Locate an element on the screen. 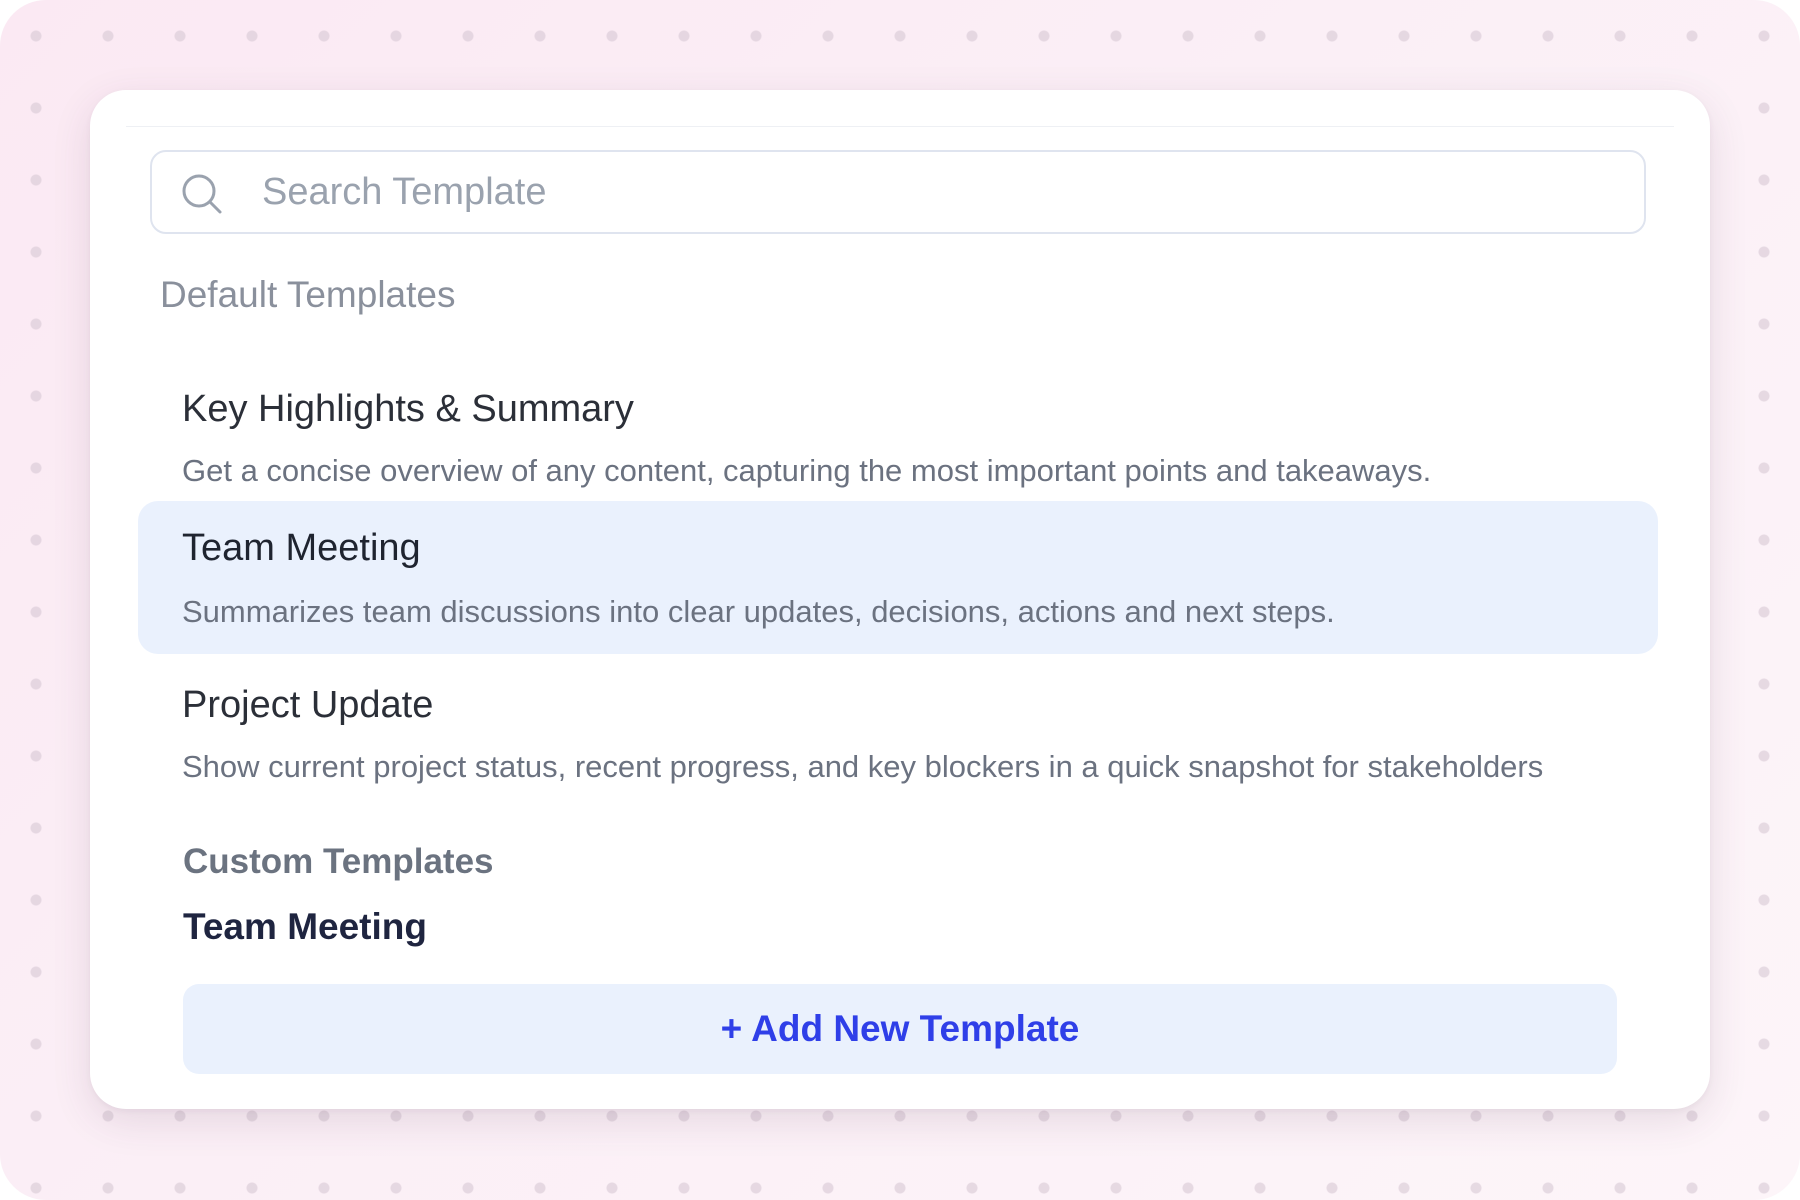 This screenshot has width=1800, height=1200. default-templates-heading: Default Templates is located at coordinates (308, 294).